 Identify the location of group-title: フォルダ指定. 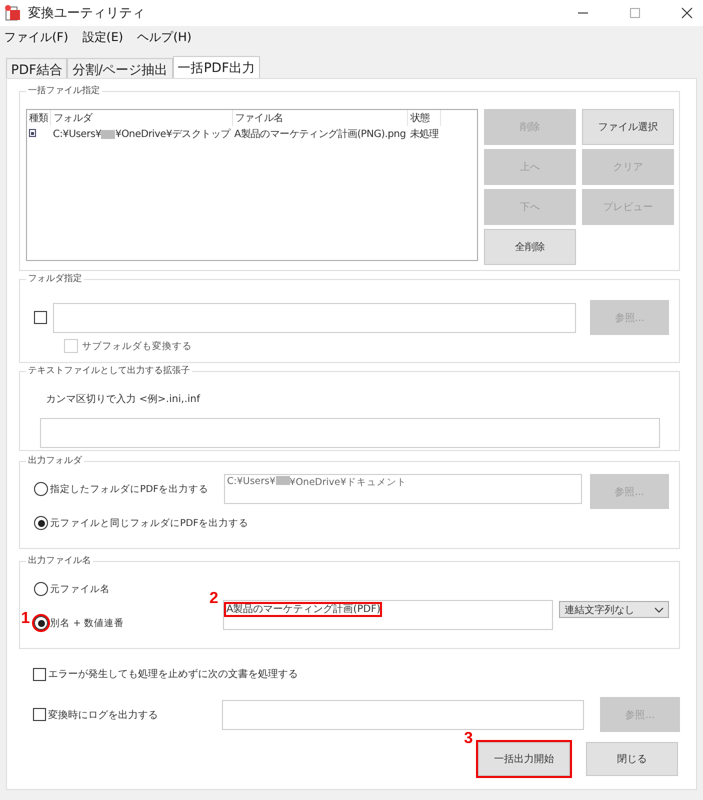
(55, 279).